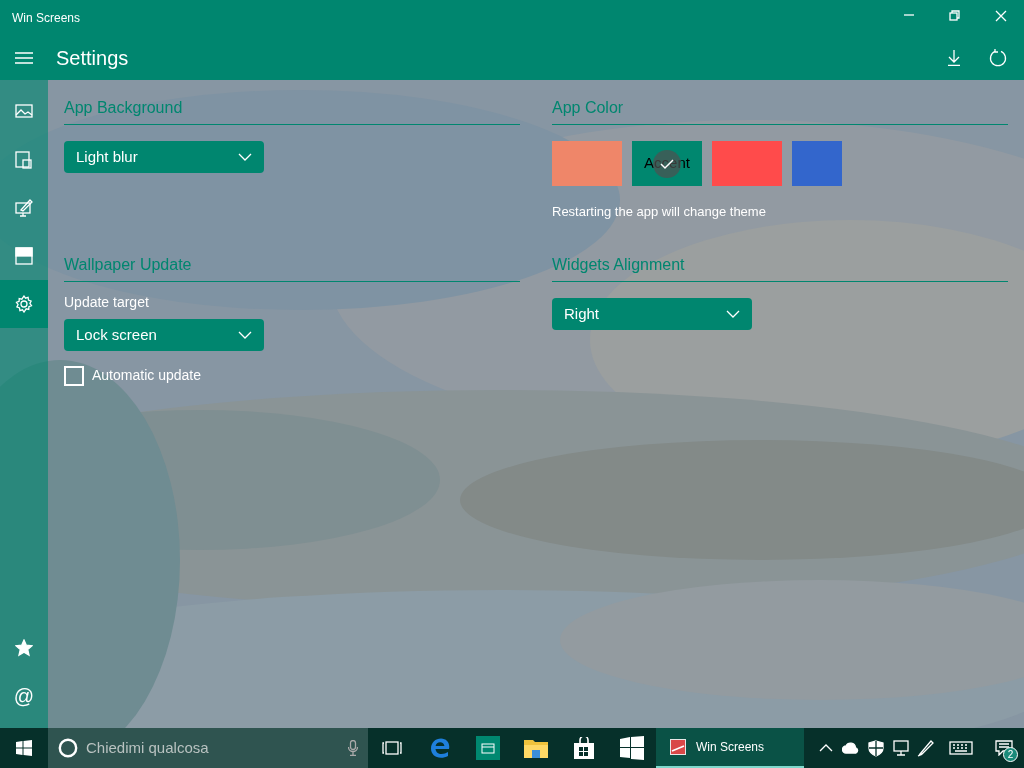 This screenshot has height=768, width=1024. I want to click on notification-count: 2, so click(1010, 754).